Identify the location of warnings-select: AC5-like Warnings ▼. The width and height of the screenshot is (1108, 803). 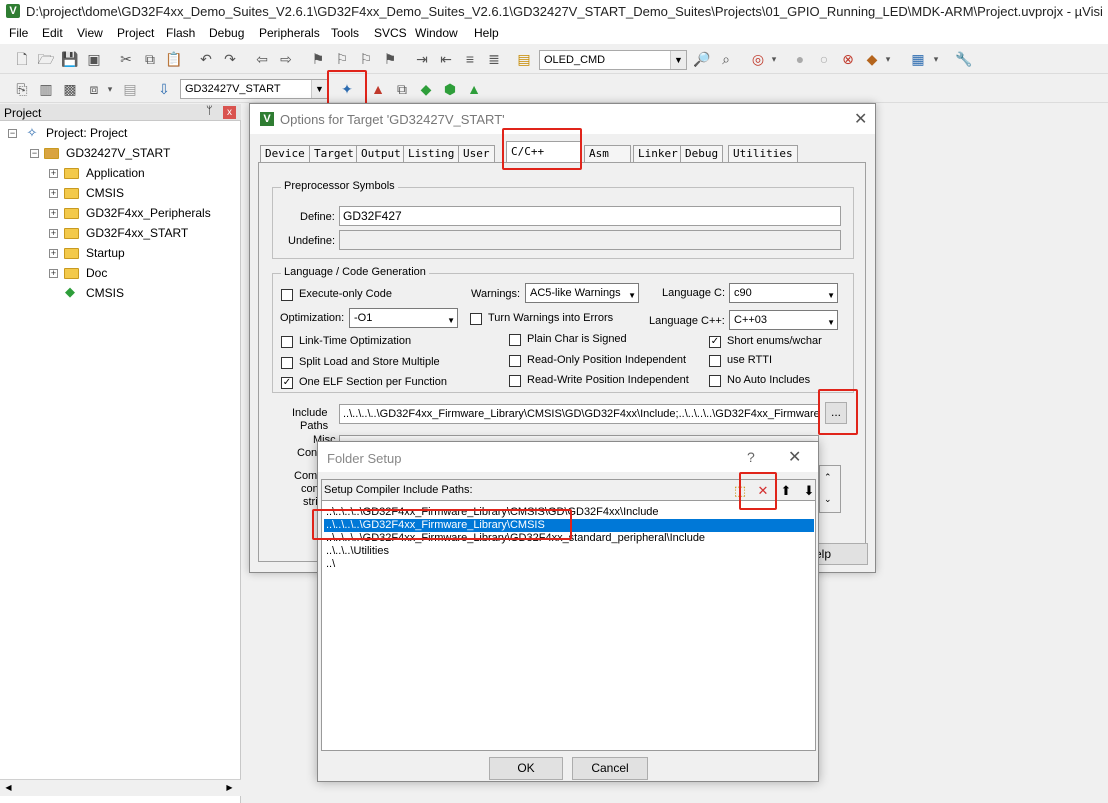
(582, 293).